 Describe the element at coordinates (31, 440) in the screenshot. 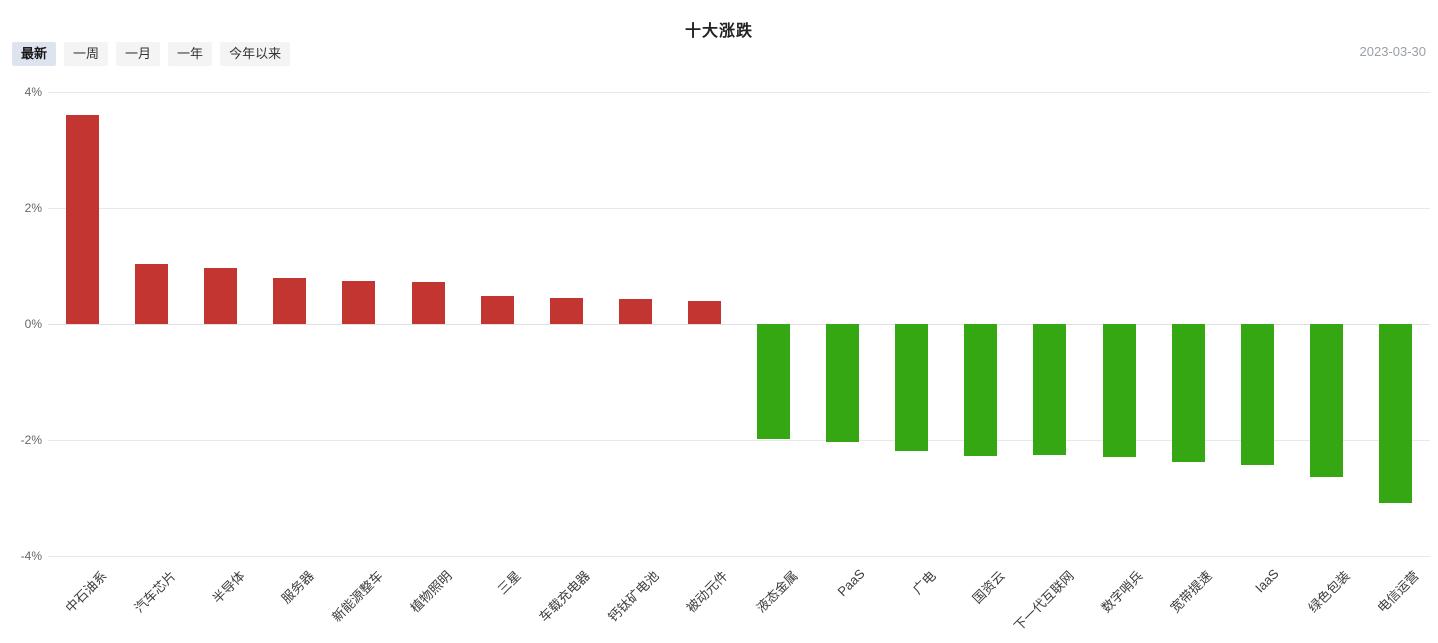

I see `y-axis-tick-label: -2%` at that location.